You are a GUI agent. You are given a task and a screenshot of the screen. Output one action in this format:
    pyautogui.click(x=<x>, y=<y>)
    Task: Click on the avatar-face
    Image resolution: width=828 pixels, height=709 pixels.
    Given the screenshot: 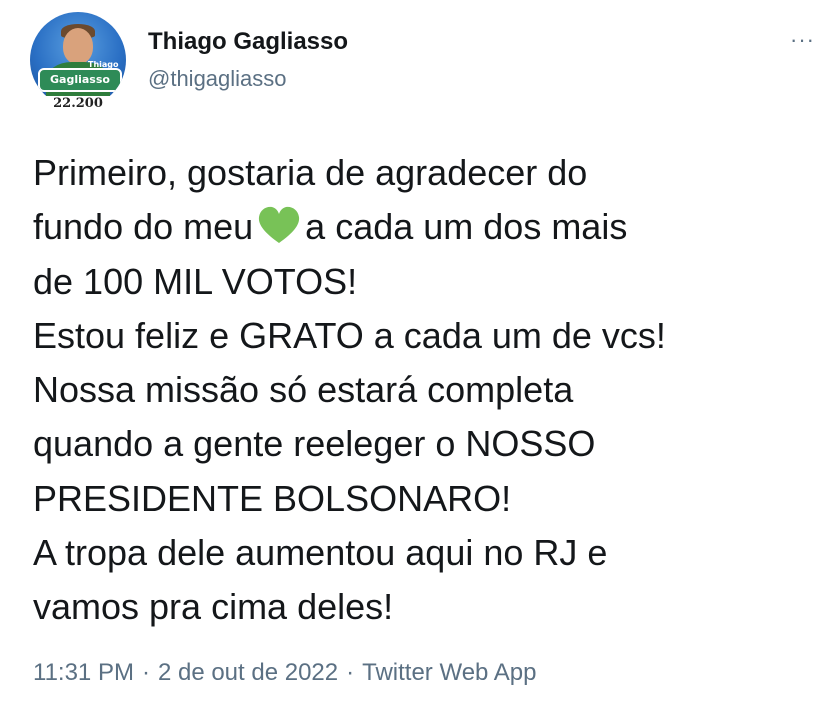 What is the action you would take?
    pyautogui.click(x=78, y=46)
    